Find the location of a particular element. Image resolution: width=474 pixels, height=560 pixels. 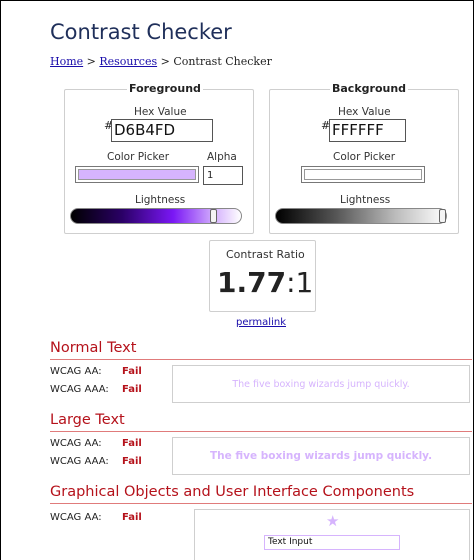

large-aaa-result: Fail is located at coordinates (132, 461).